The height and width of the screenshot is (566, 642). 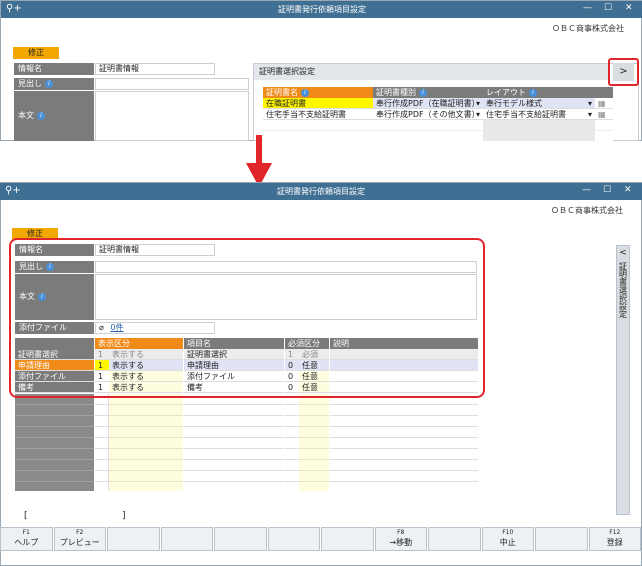 What do you see at coordinates (428, 92) in the screenshot?
I see `grid-header-cert-kind: 証明書種別 i` at bounding box center [428, 92].